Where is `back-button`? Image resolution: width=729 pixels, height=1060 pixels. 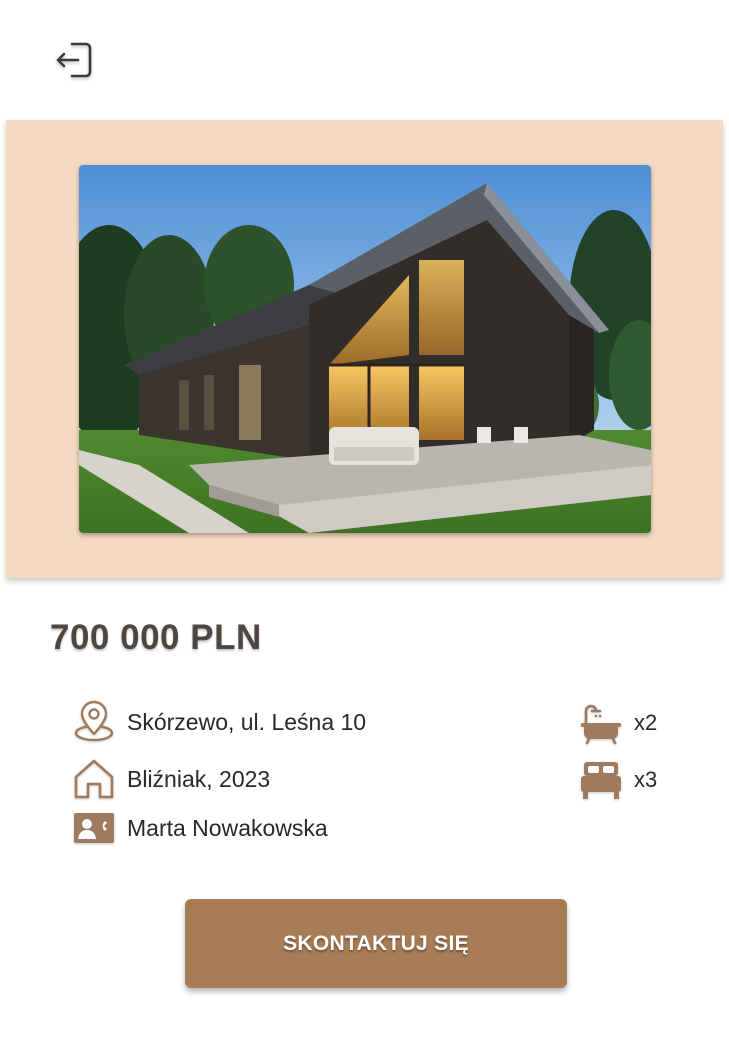 back-button is located at coordinates (74, 60).